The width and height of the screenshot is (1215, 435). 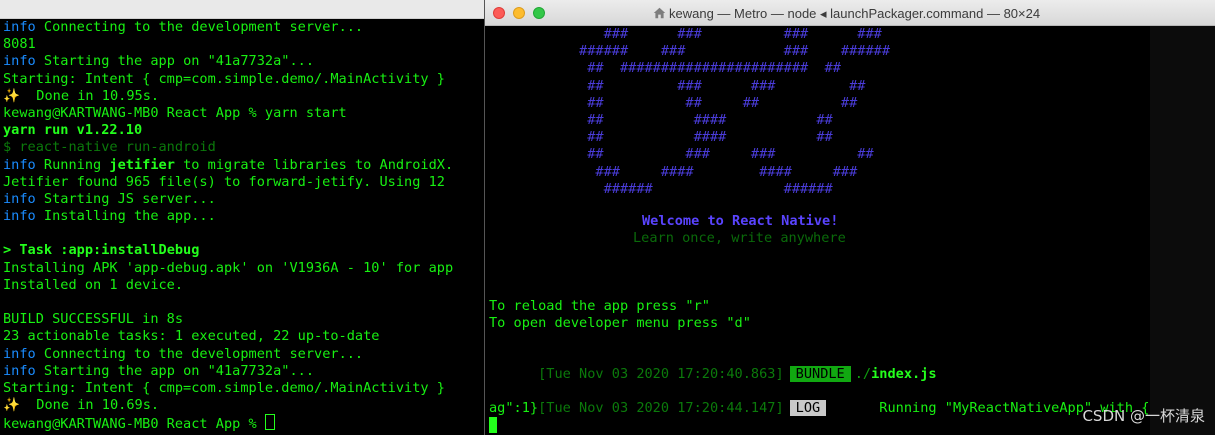 What do you see at coordinates (93, 284) in the screenshot?
I see `line-text: Installed on 1 device.` at bounding box center [93, 284].